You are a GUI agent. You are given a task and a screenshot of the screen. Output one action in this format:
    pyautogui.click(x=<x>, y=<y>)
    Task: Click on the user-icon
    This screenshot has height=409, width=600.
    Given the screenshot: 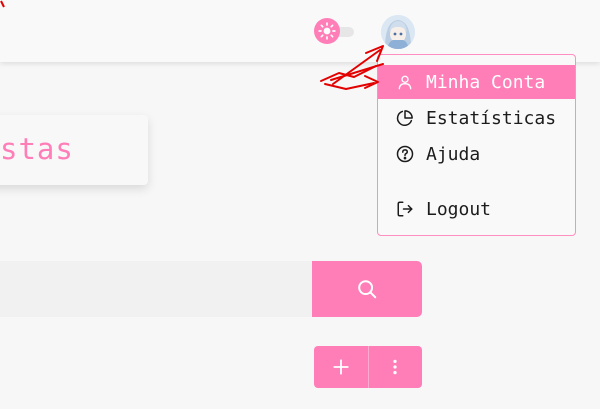 What is the action you would take?
    pyautogui.click(x=405, y=82)
    